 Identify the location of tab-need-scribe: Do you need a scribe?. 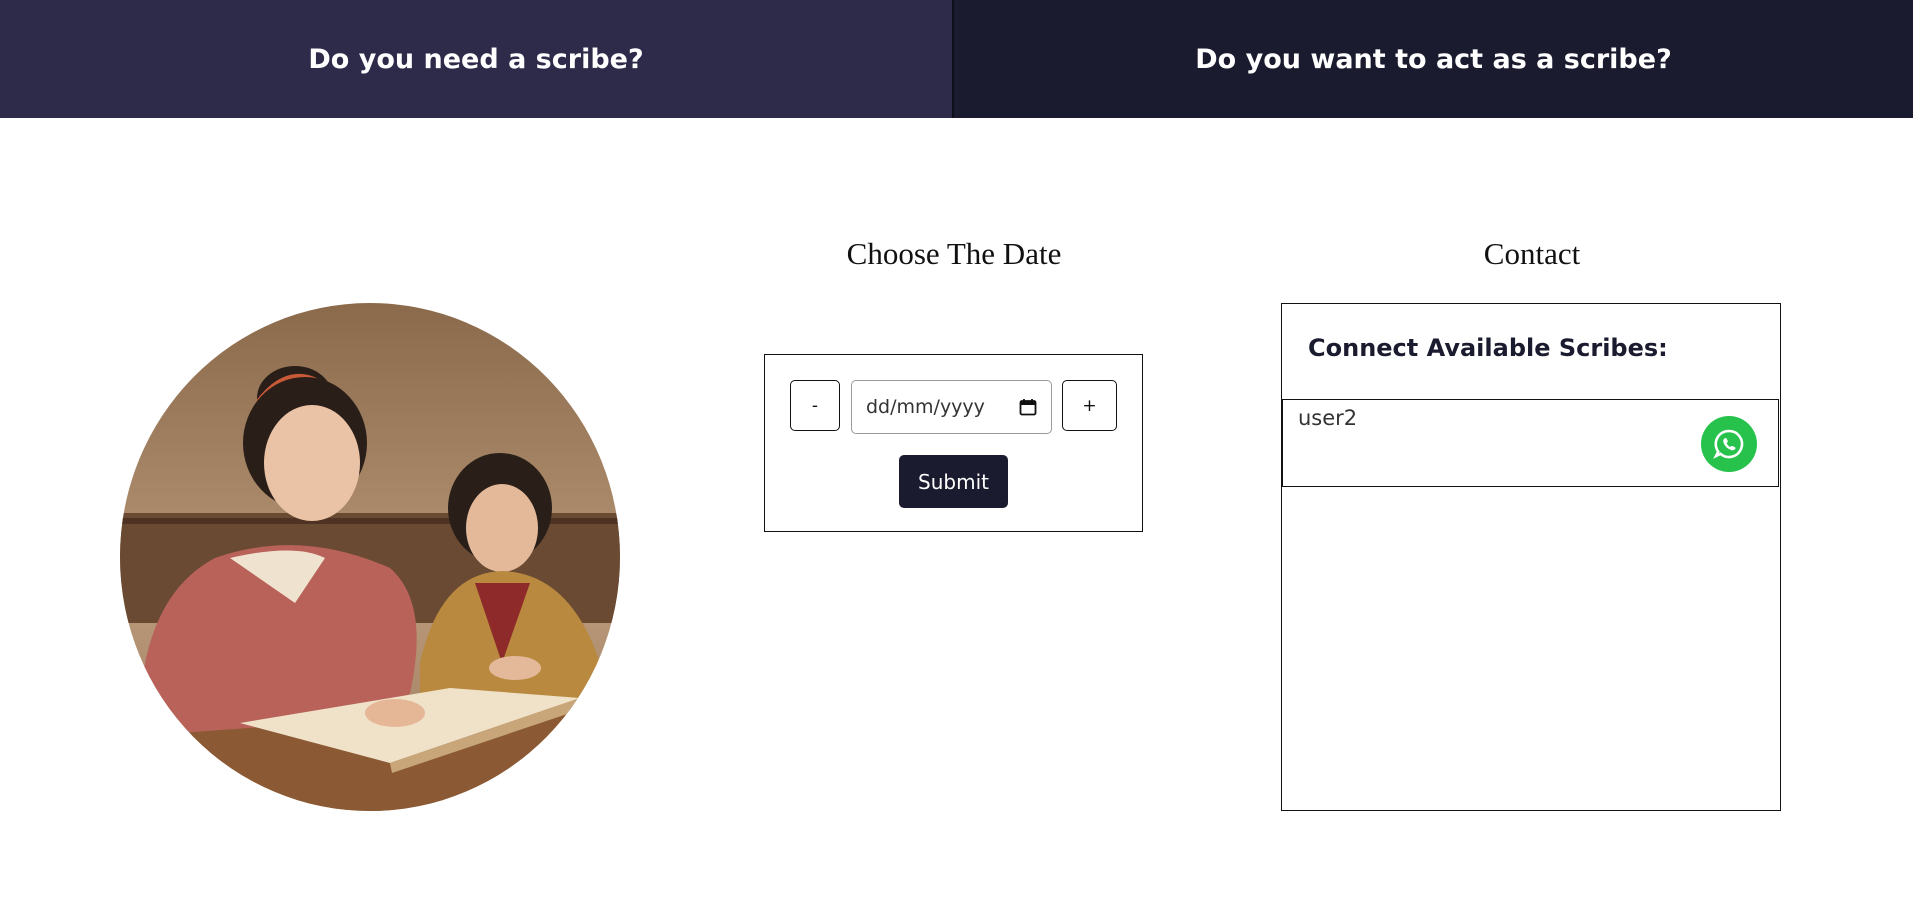
(477, 59).